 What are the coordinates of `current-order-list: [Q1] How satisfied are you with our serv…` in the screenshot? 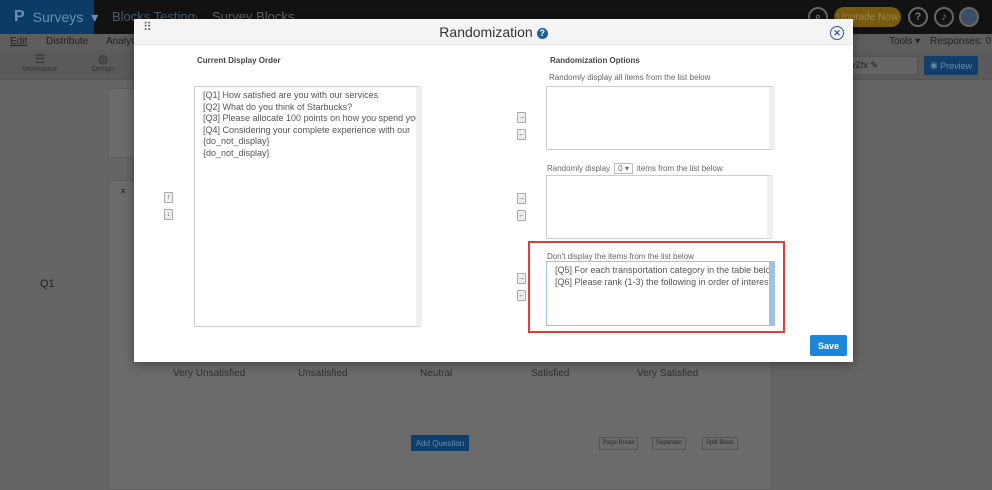 It's located at (308, 206).